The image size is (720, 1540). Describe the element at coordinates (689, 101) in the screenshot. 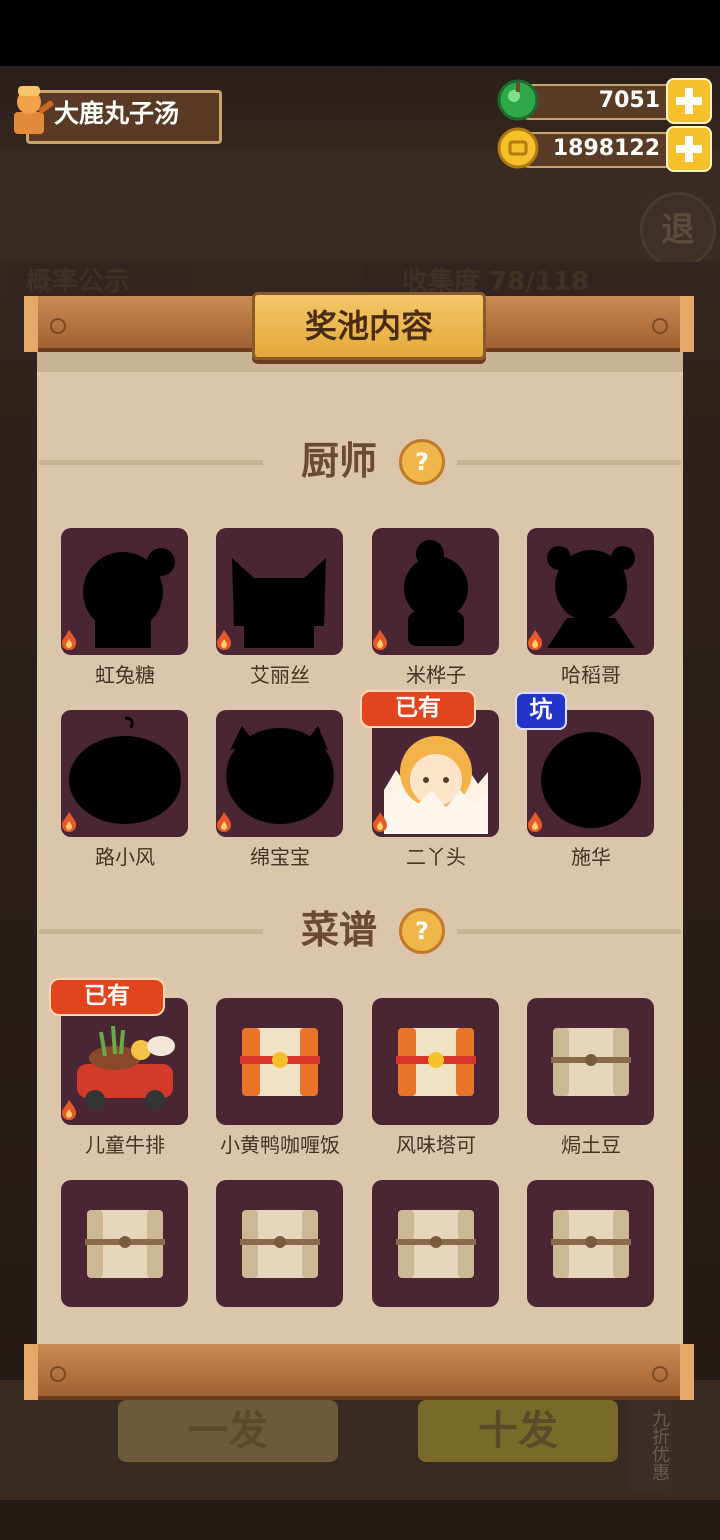

I see `add-gems-button` at that location.